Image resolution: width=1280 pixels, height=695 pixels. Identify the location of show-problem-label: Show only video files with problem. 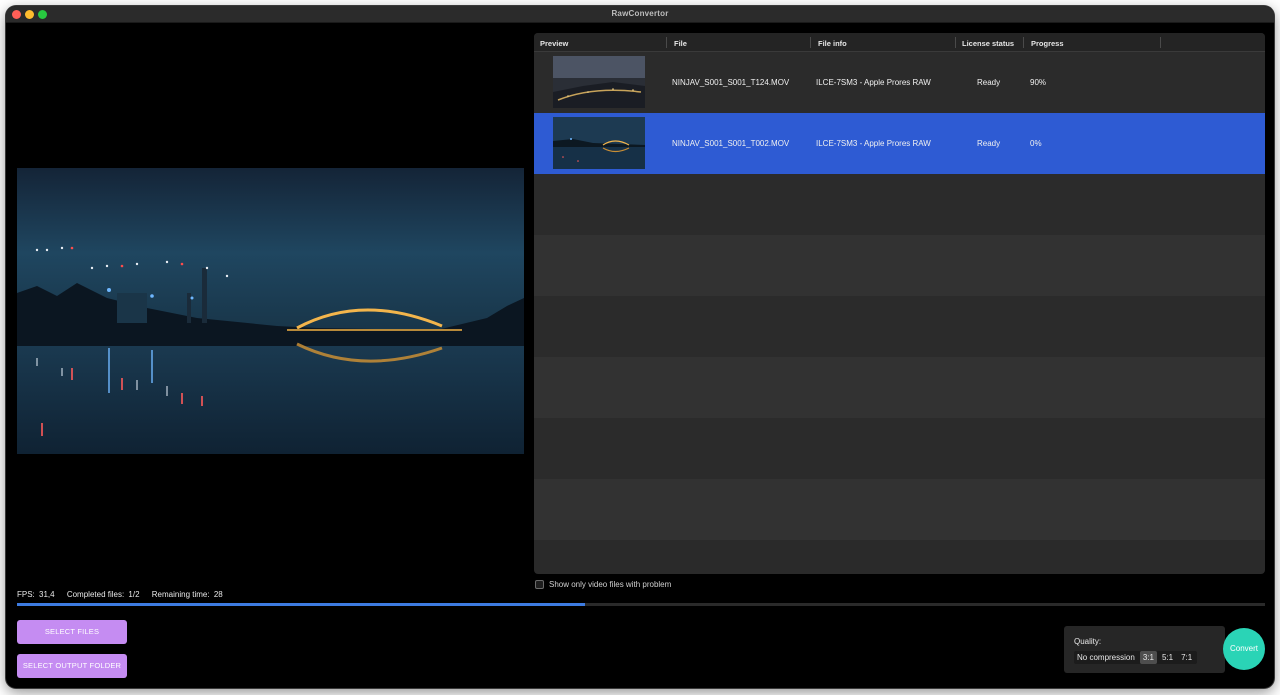
(610, 584).